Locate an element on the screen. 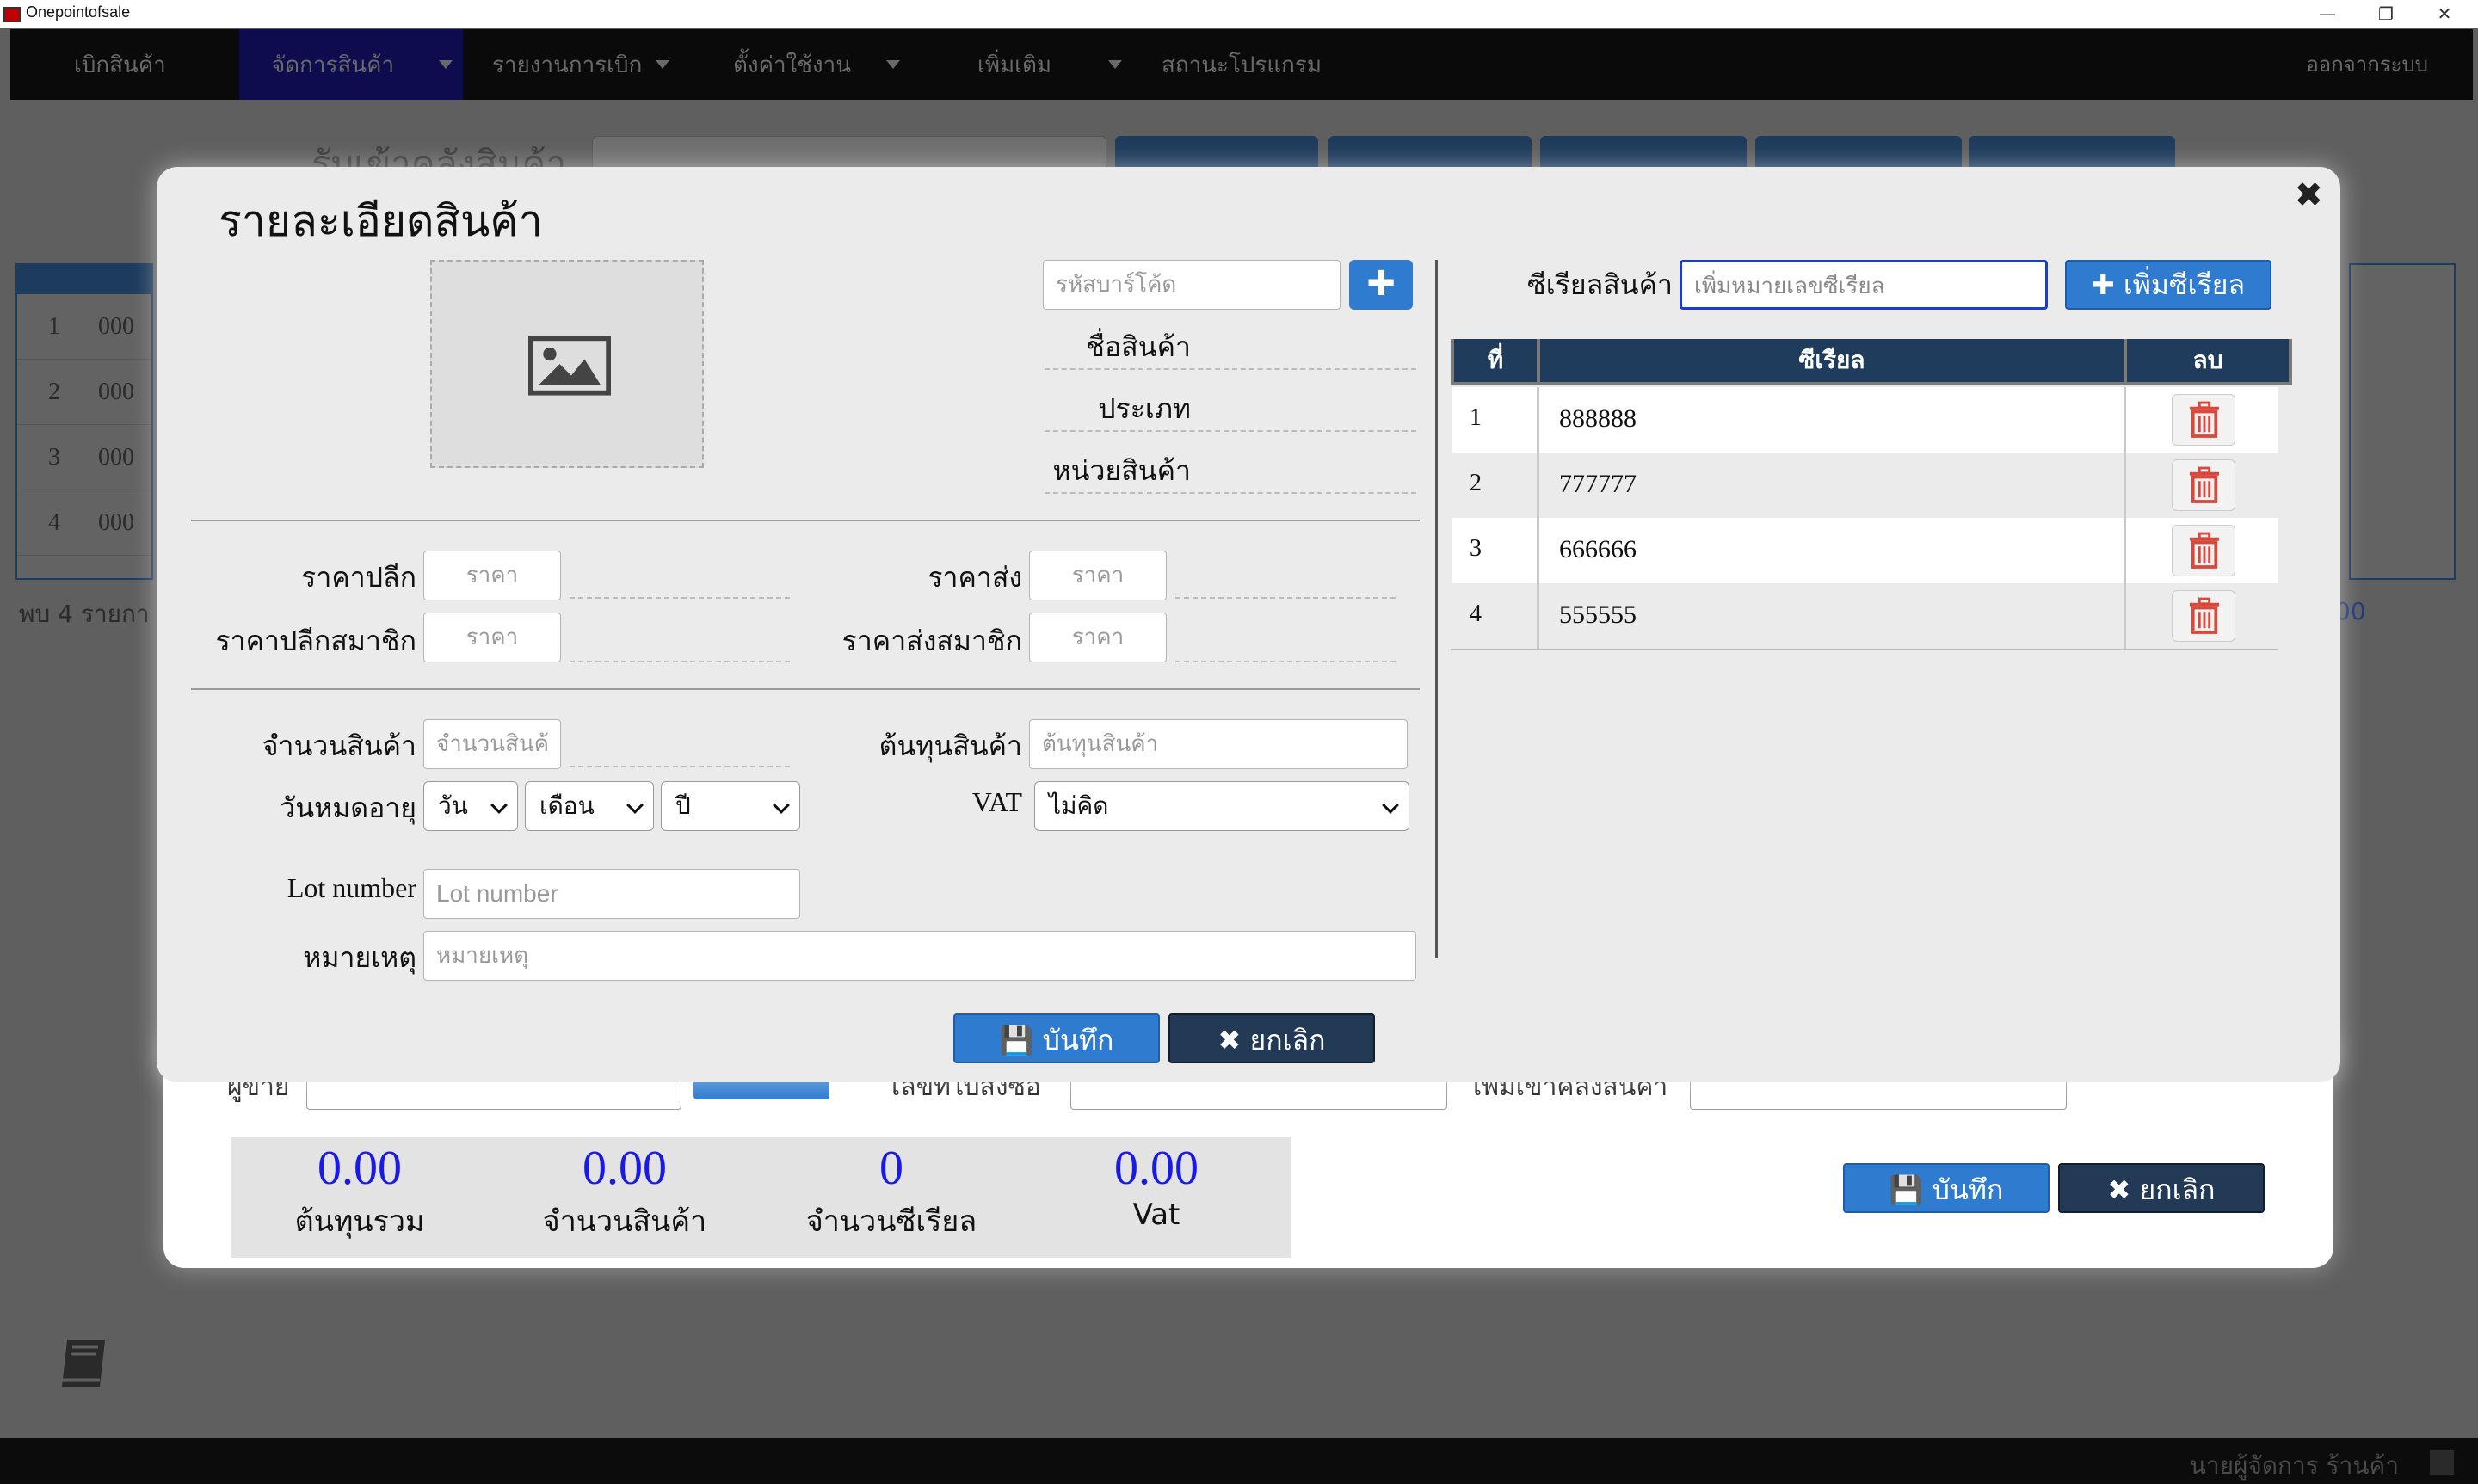  nav-item-program-status: สถานะโปรแกรม is located at coordinates (1242, 64).